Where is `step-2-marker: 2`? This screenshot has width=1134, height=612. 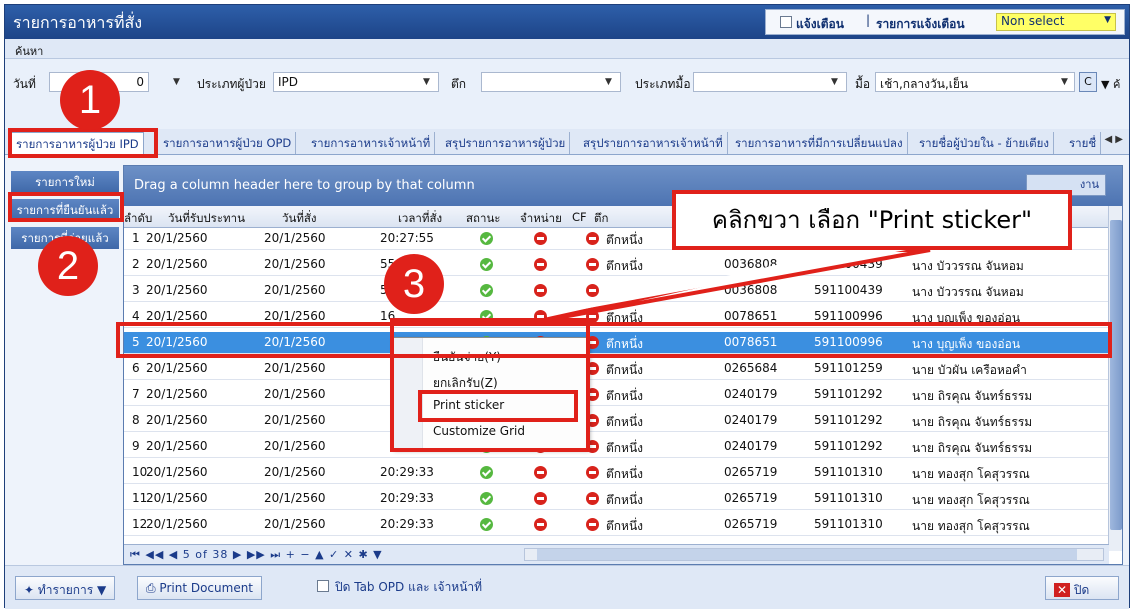 step-2-marker: 2 is located at coordinates (68, 266).